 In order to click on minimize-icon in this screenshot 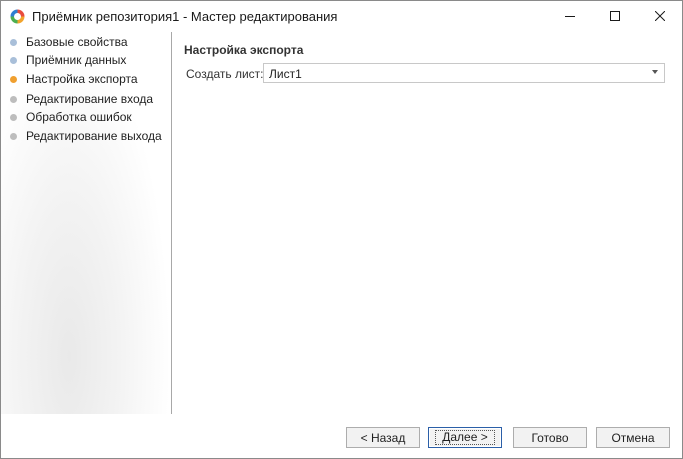, I will do `click(570, 17)`.